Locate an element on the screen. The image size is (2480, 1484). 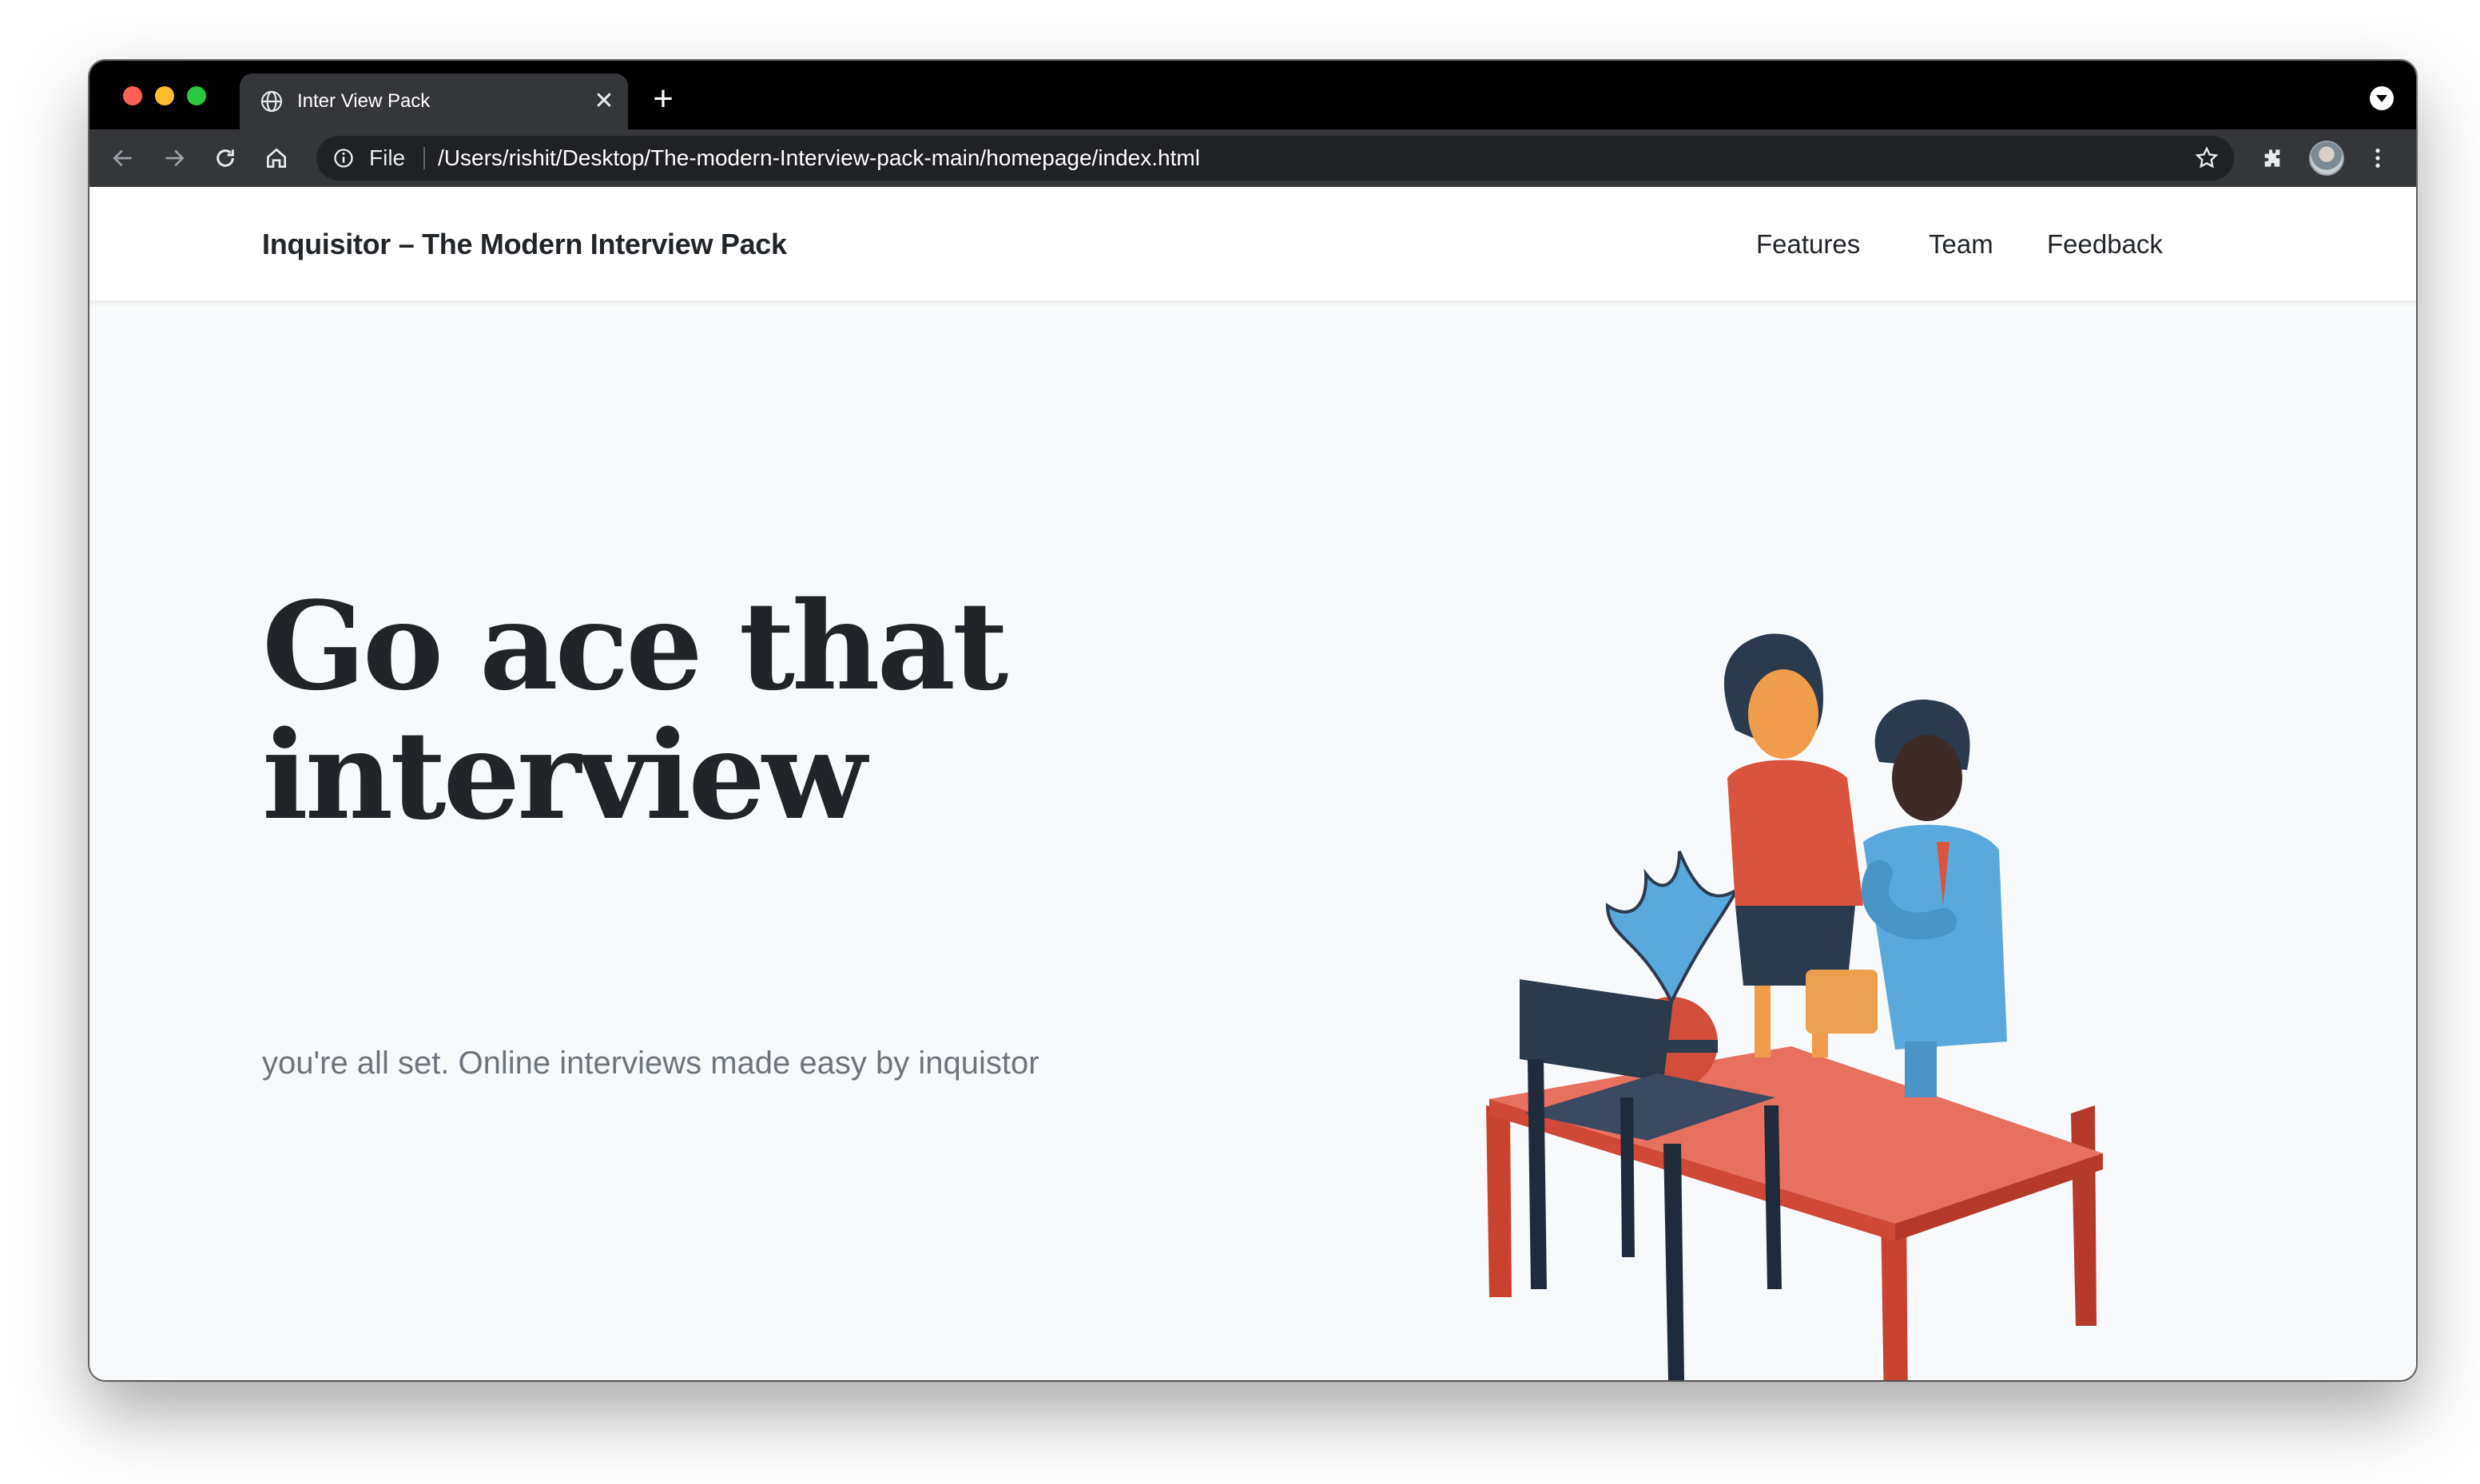
nav-link-feedback: Feedback is located at coordinates (2105, 244).